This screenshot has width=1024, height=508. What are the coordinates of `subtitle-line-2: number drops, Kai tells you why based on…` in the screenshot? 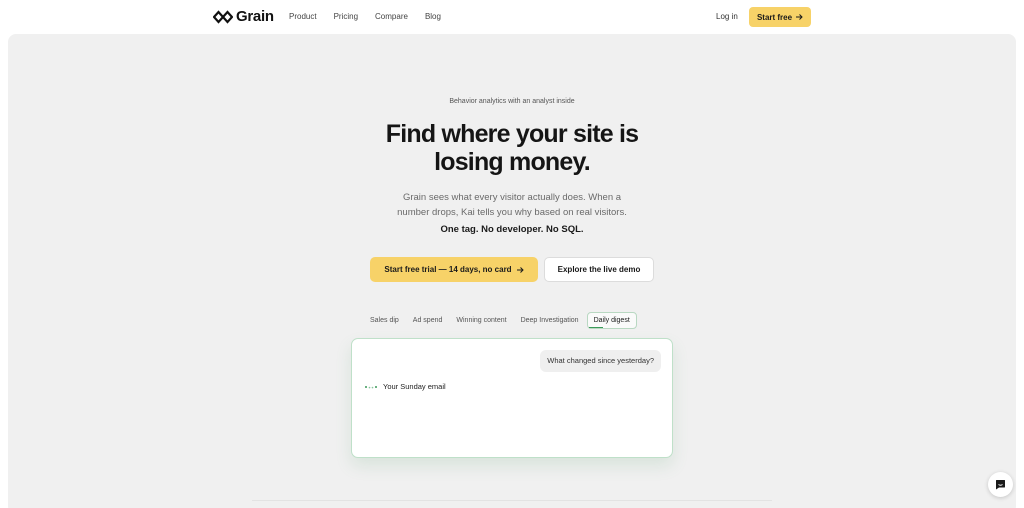 It's located at (512, 212).